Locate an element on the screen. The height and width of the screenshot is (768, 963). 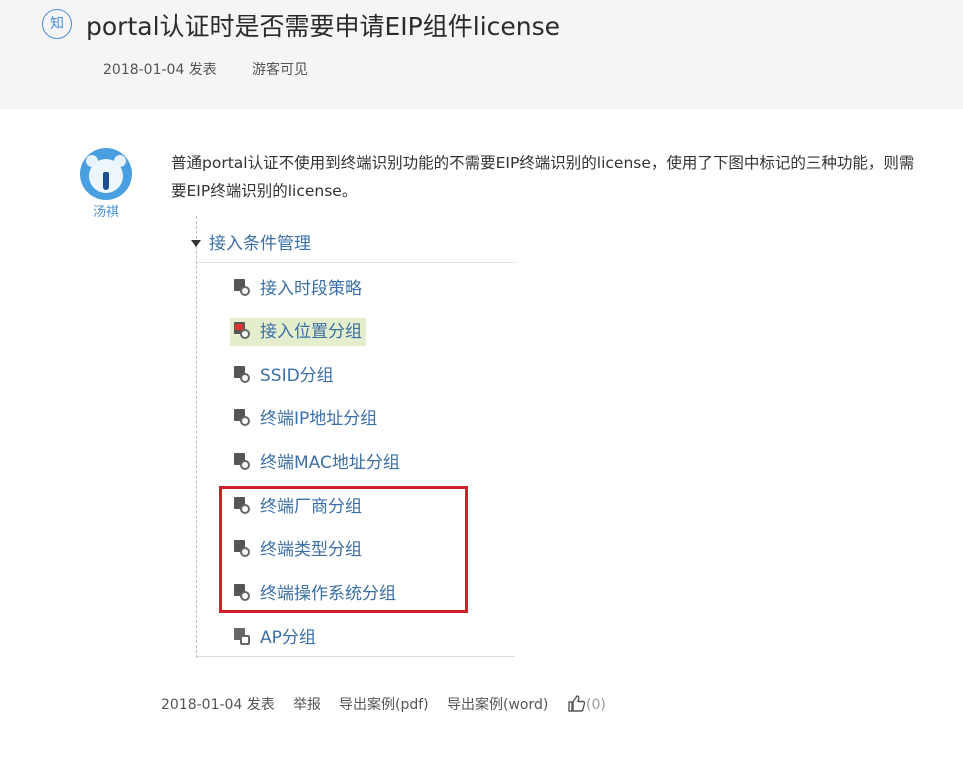
tree-item-ssid-group: SSID分组 is located at coordinates (284, 376).